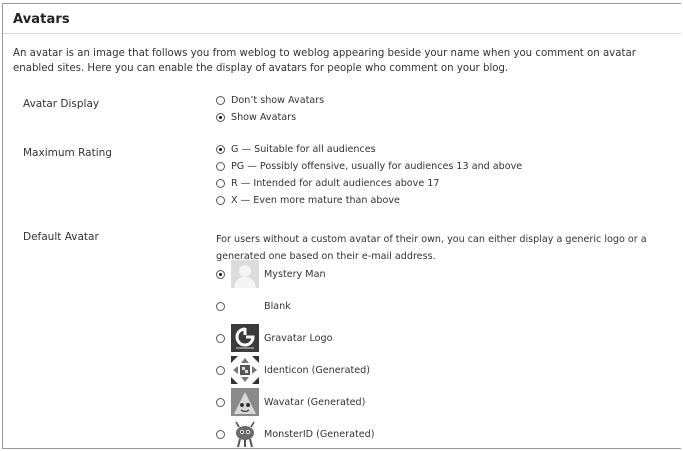 This screenshot has width=683, height=451. What do you see at coordinates (220, 402) in the screenshot?
I see `radio-wavatar` at bounding box center [220, 402].